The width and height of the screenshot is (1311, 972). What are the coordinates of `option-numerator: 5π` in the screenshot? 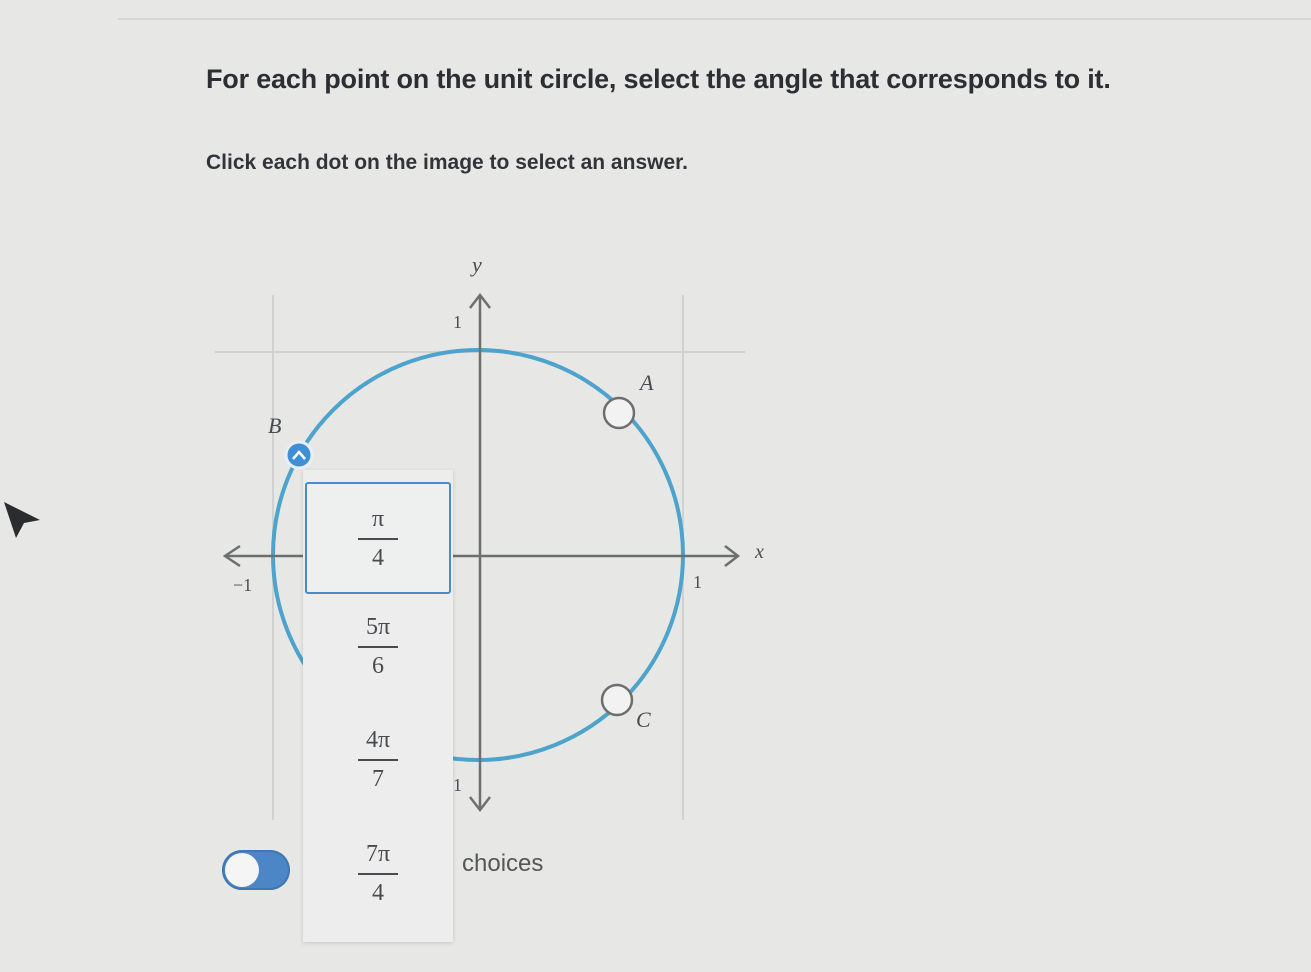 It's located at (378, 627).